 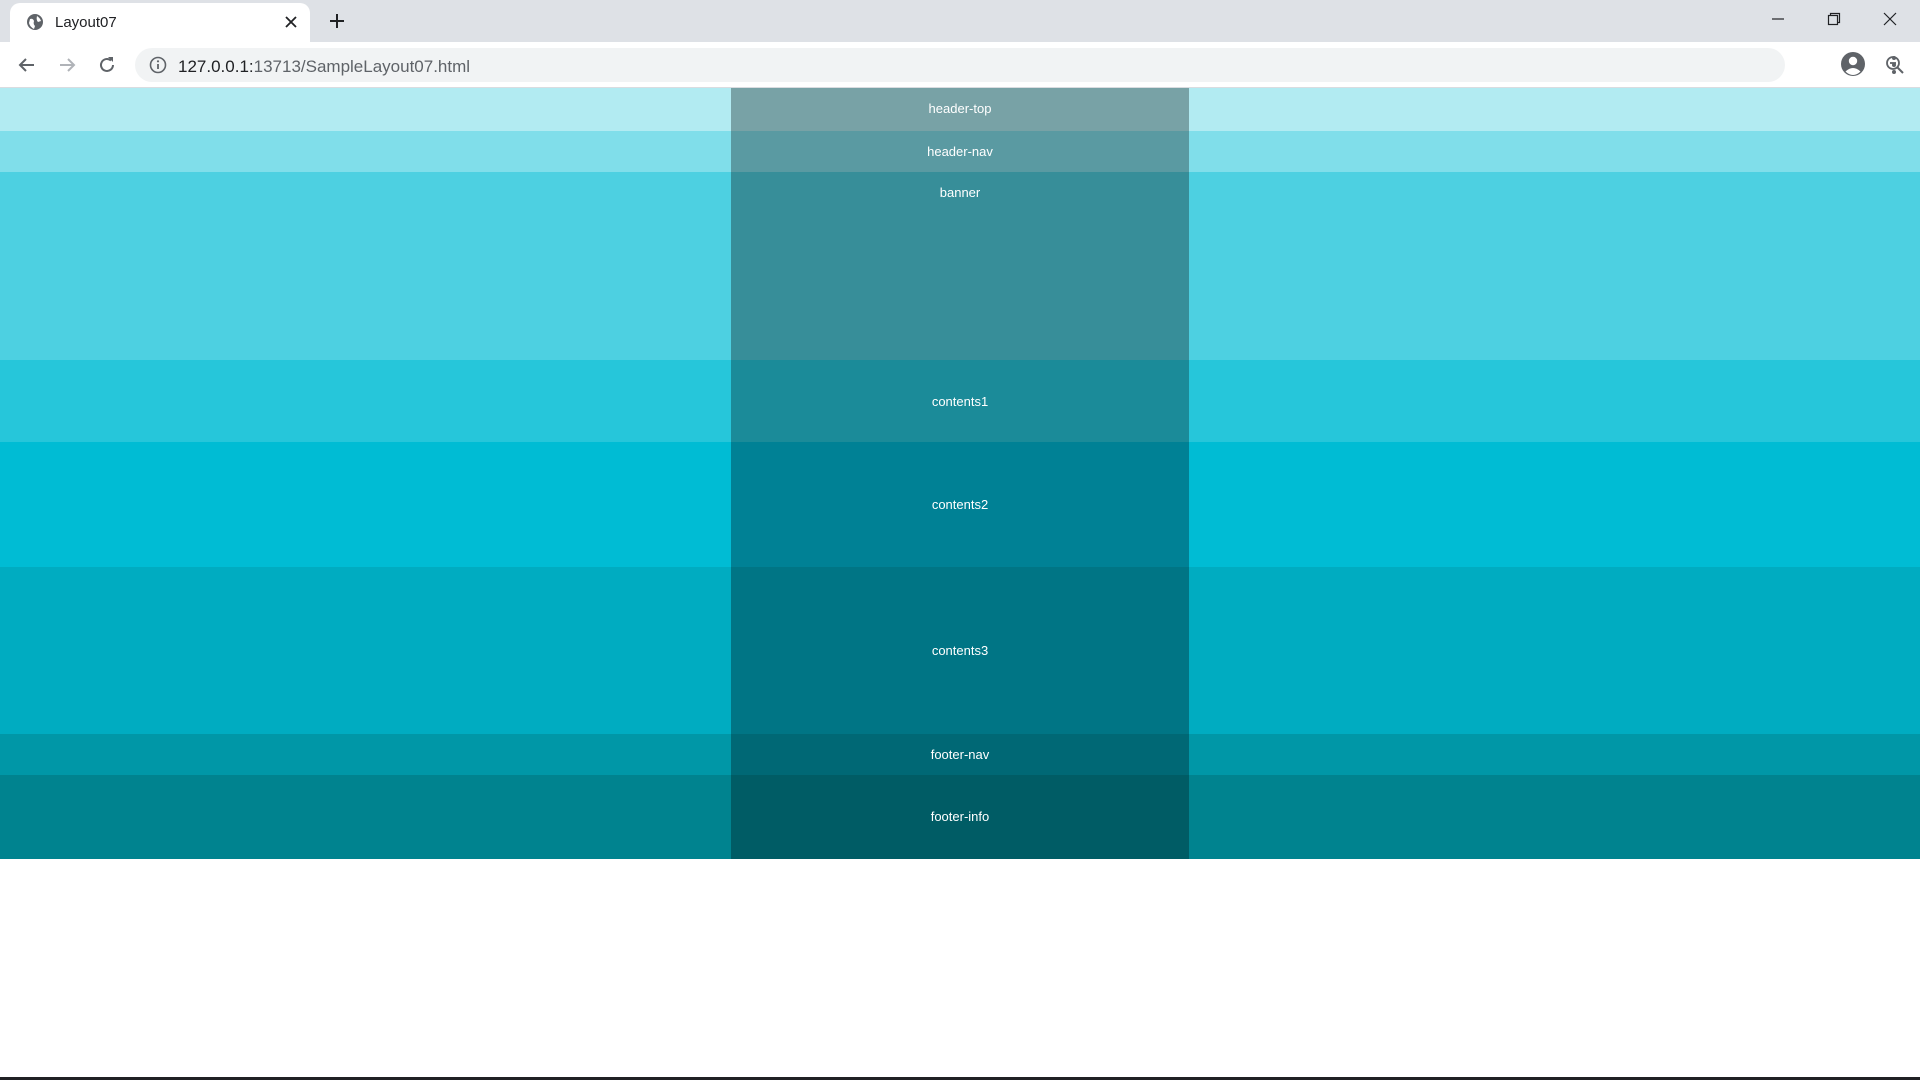 I want to click on url-path: 13713/SampleLayout07.html, so click(x=362, y=66).